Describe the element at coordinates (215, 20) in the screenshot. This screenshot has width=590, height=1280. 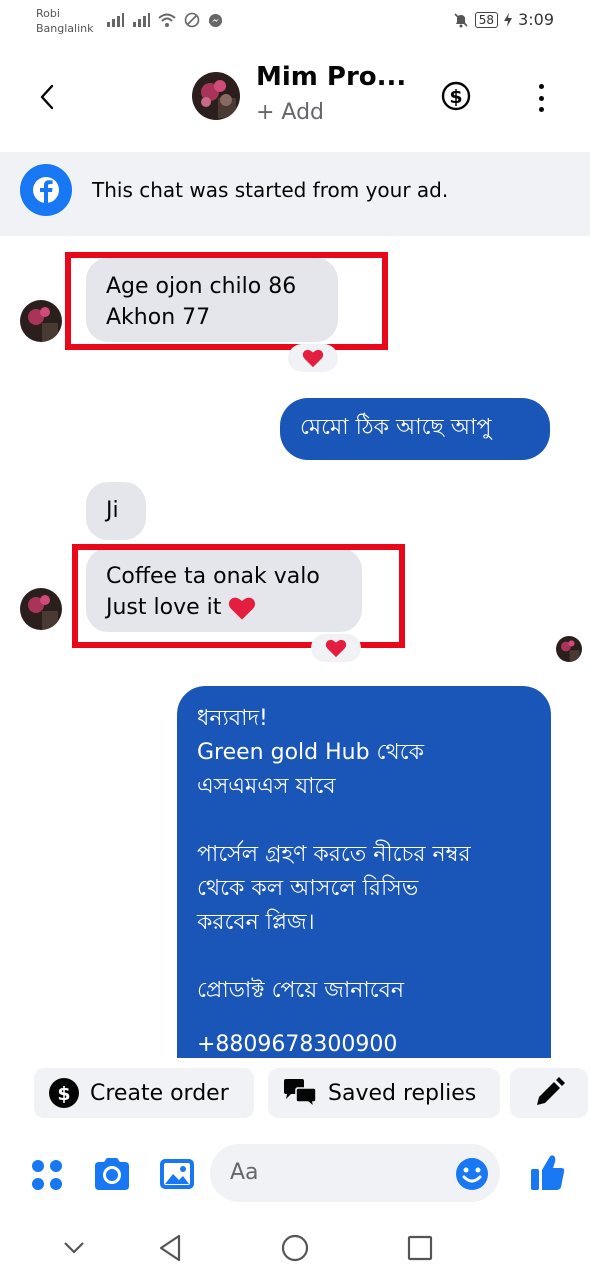
I see `messenger-small-icon` at that location.